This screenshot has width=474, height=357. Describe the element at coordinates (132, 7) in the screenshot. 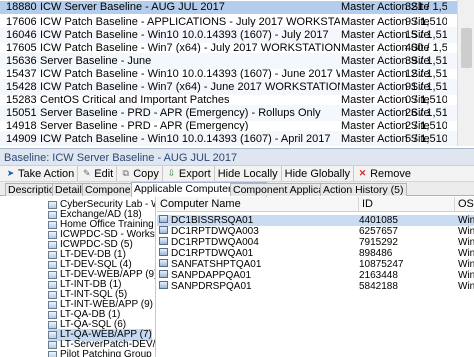

I see `baseline-name: ICW Server Baseline - AUG JUL 2017` at that location.